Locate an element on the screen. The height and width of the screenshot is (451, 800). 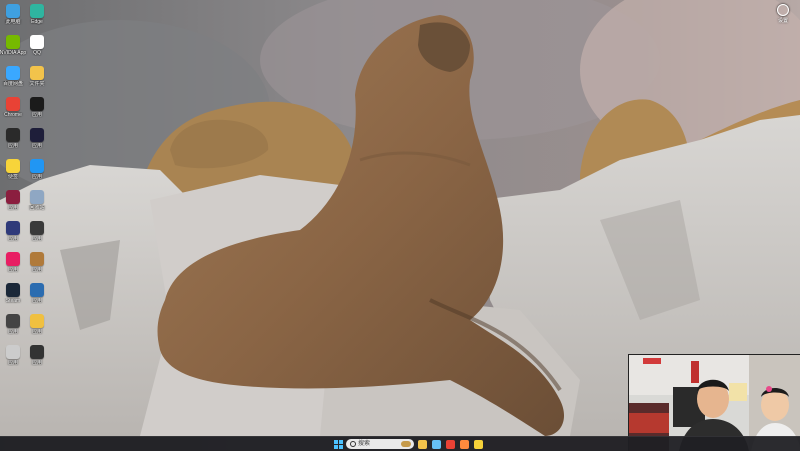
desktop-icon: Edge is located at coordinates (37, 16).